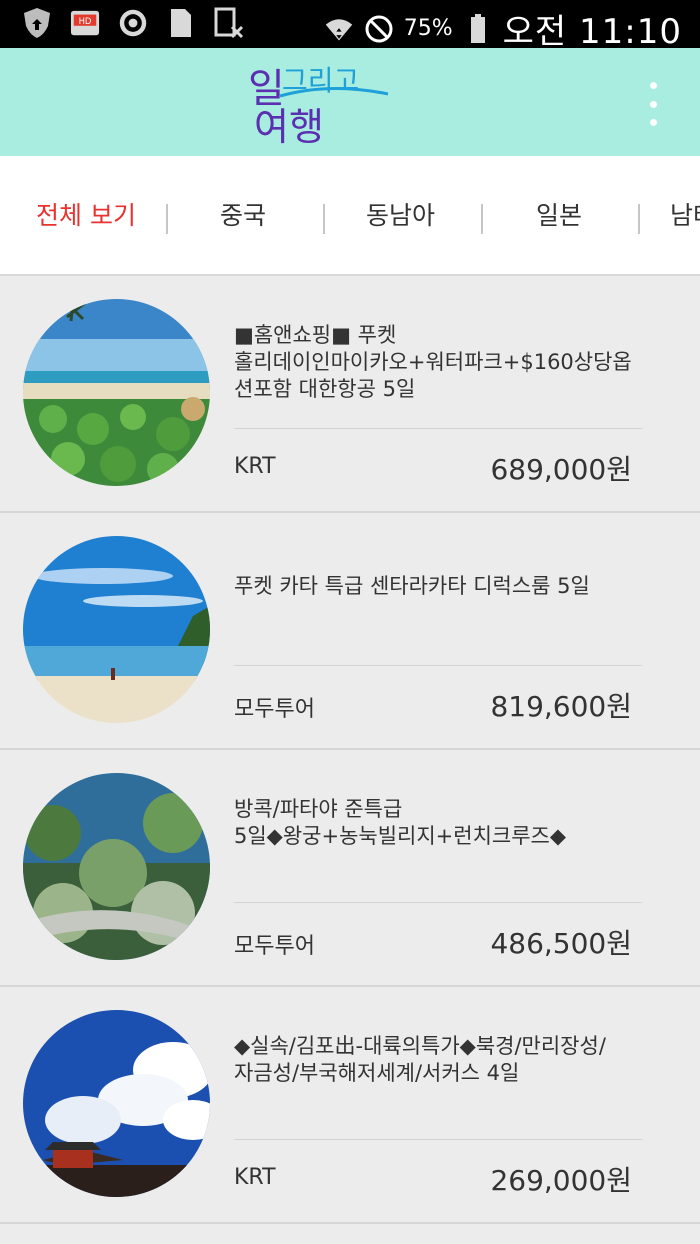 The width and height of the screenshot is (700, 1244). I want to click on product-title: 푸켓 카타 특급 센타라카타 디럭스룸 5일, so click(444, 586).